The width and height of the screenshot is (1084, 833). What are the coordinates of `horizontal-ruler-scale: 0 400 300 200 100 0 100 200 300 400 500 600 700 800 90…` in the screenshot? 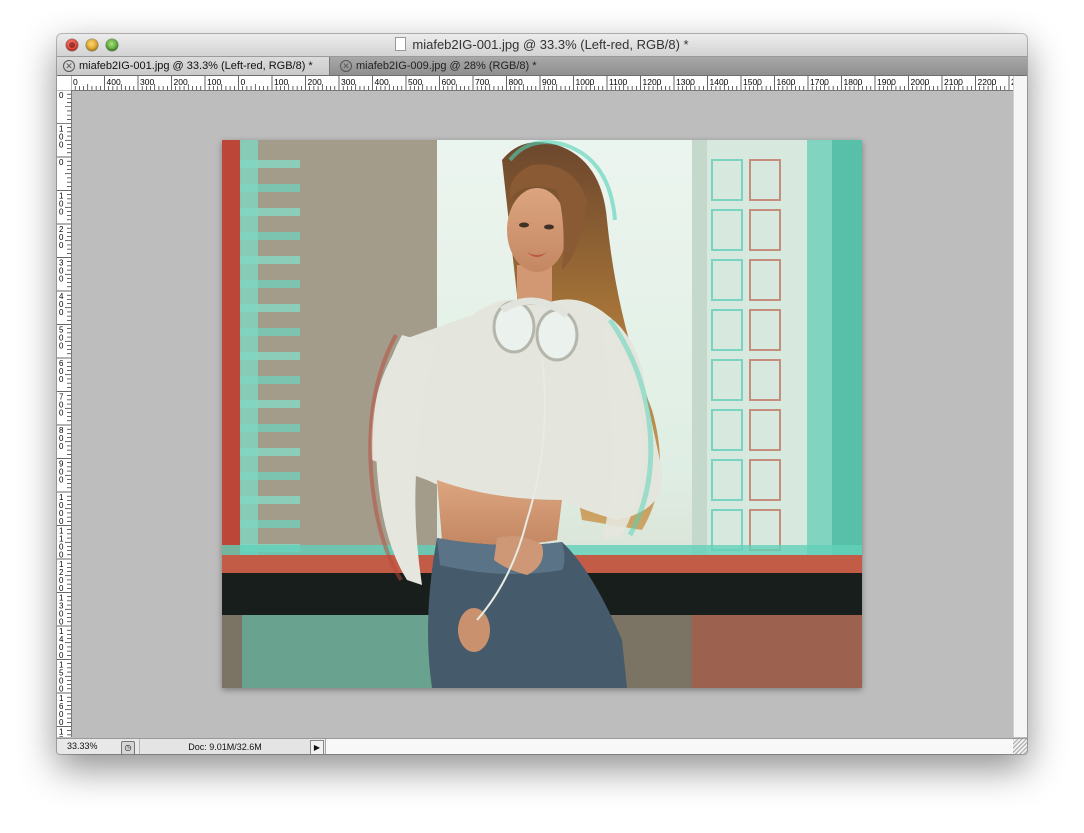 It's located at (548, 83).